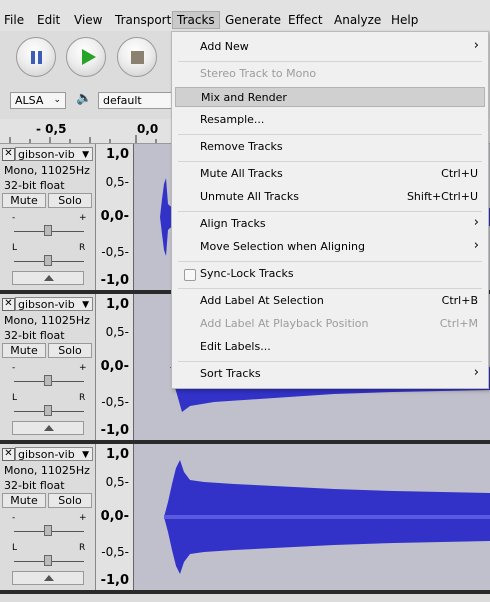  What do you see at coordinates (330, 97) in the screenshot?
I see `menuitem-mix-and-render: Mix and Render` at bounding box center [330, 97].